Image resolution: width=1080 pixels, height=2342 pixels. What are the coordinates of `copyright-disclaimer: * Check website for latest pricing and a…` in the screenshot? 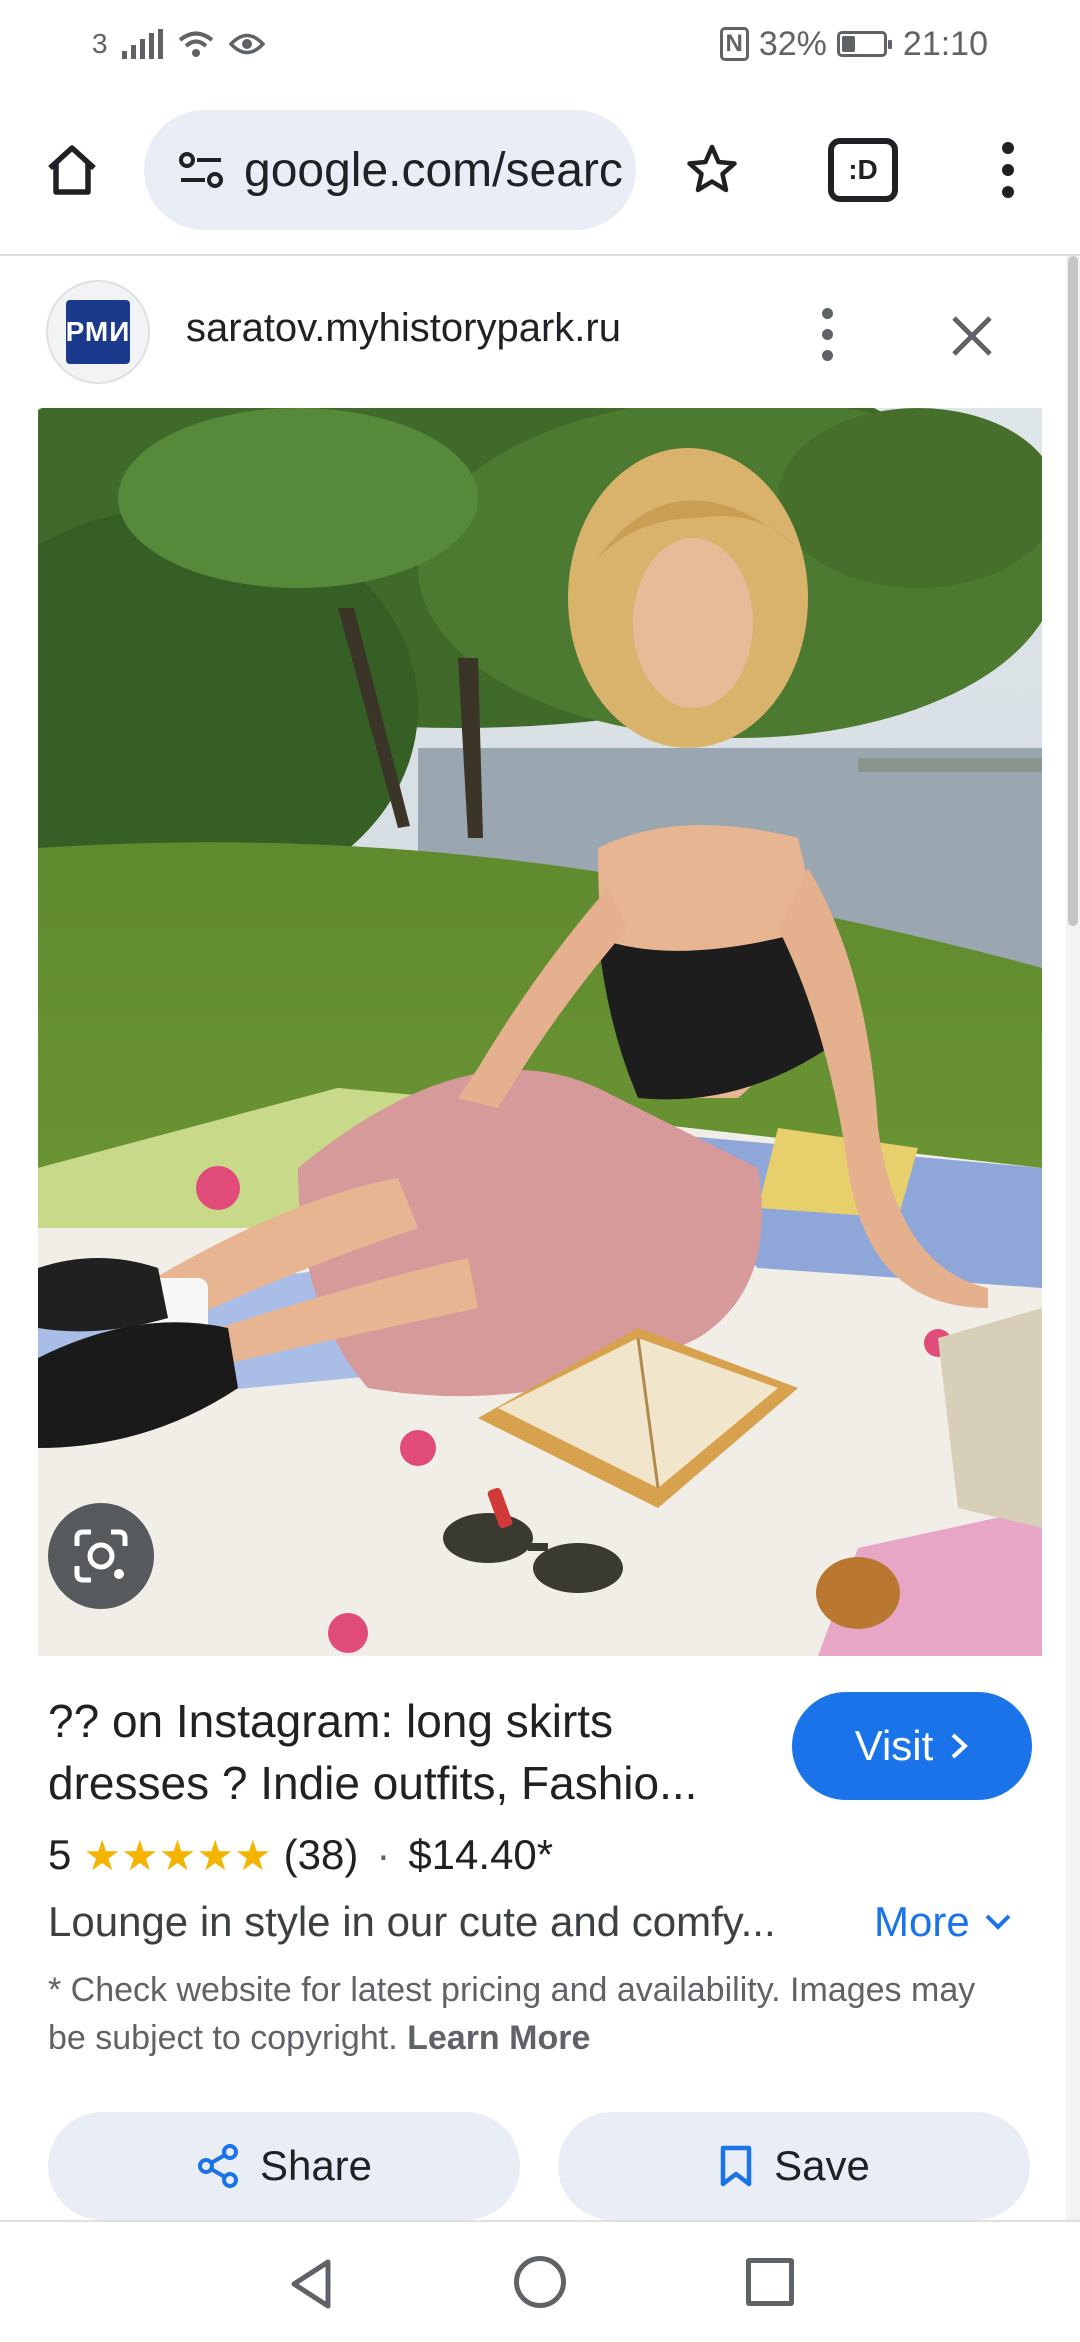 It's located at (528, 2014).